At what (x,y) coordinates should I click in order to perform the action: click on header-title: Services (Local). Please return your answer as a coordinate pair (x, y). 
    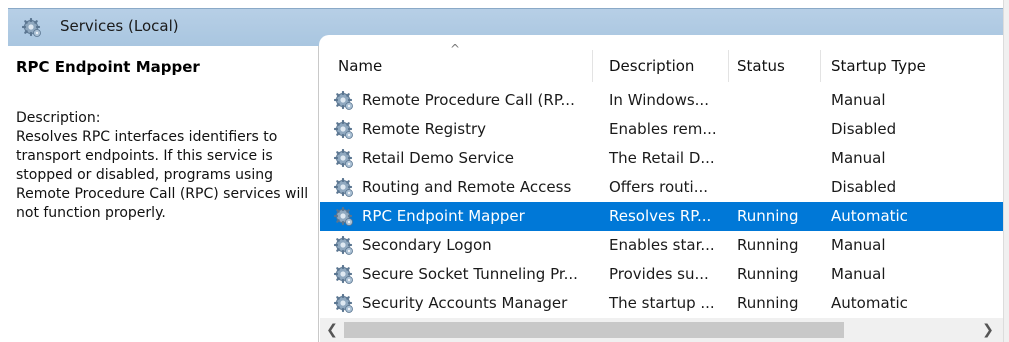
    Looking at the image, I should click on (119, 26).